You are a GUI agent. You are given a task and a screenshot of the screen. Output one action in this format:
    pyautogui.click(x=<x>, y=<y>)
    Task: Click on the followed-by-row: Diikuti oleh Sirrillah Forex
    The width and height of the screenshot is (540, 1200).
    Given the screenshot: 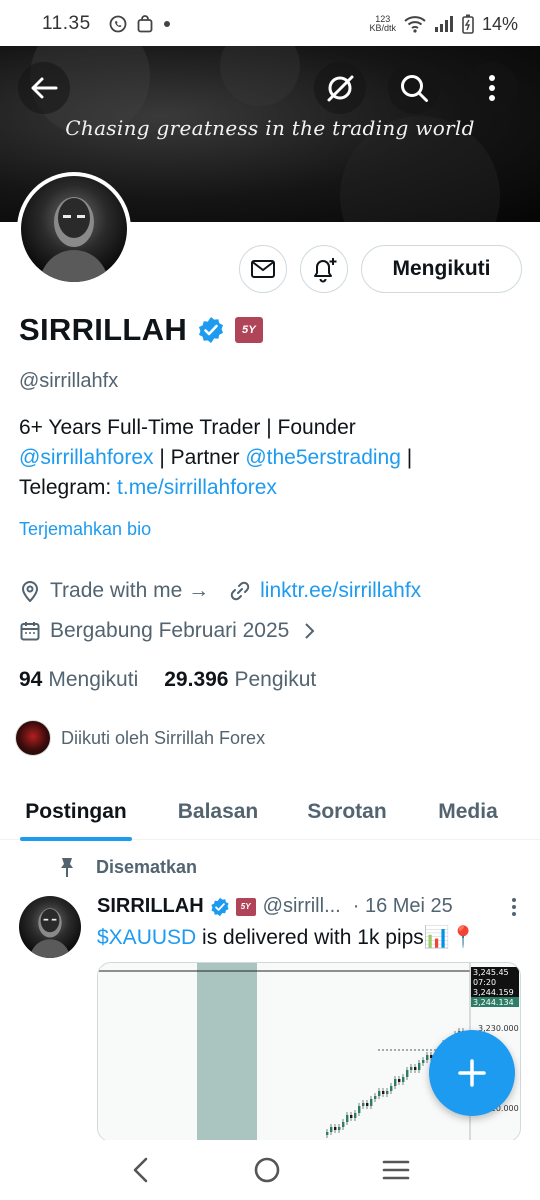 What is the action you would take?
    pyautogui.click(x=140, y=738)
    